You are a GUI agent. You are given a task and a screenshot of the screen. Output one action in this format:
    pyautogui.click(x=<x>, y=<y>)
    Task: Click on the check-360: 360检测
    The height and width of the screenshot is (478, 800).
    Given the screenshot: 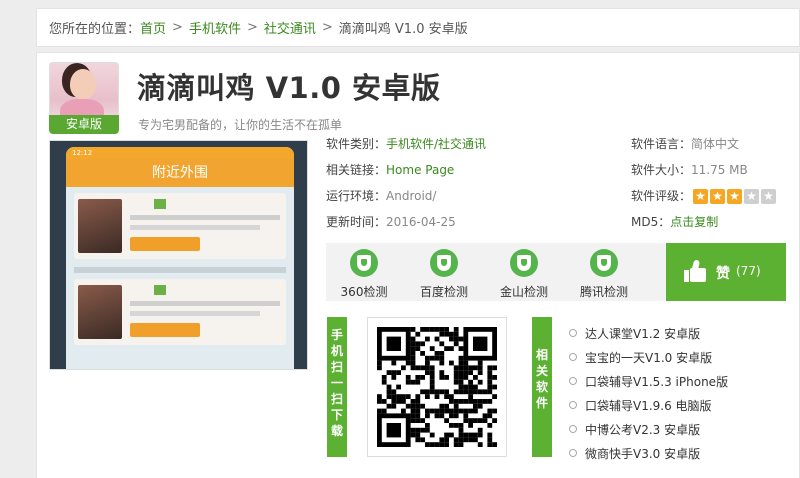 What is the action you would take?
    pyautogui.click(x=364, y=274)
    